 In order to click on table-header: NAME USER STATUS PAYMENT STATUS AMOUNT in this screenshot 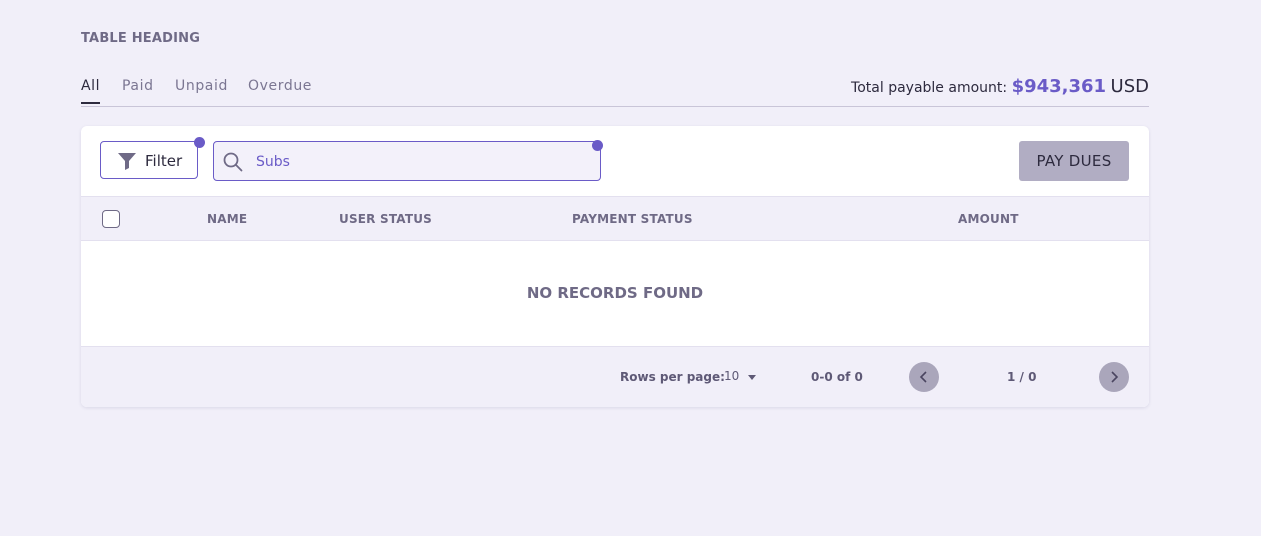, I will do `click(615, 218)`.